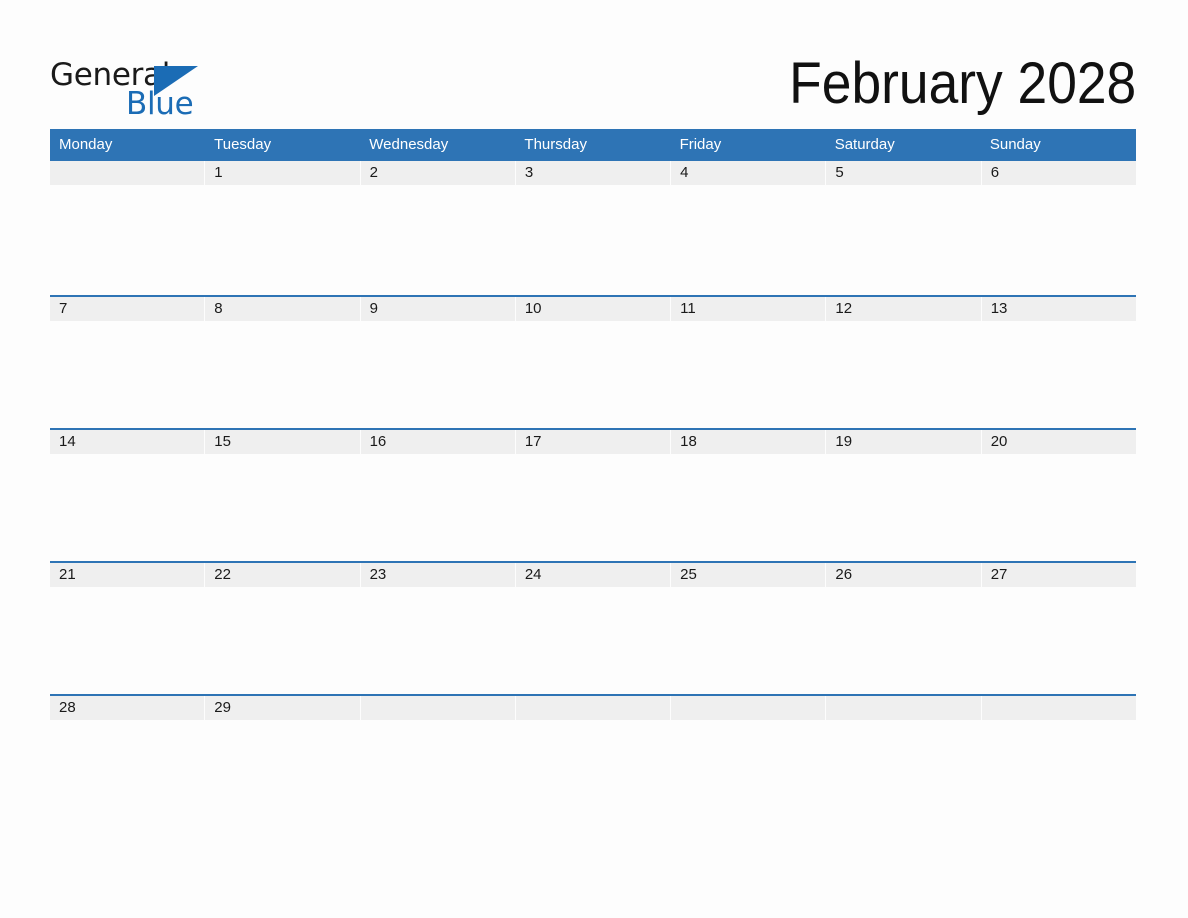 The width and height of the screenshot is (1188, 918). Describe the element at coordinates (127, 575) in the screenshot. I see `date-cell: 21` at that location.